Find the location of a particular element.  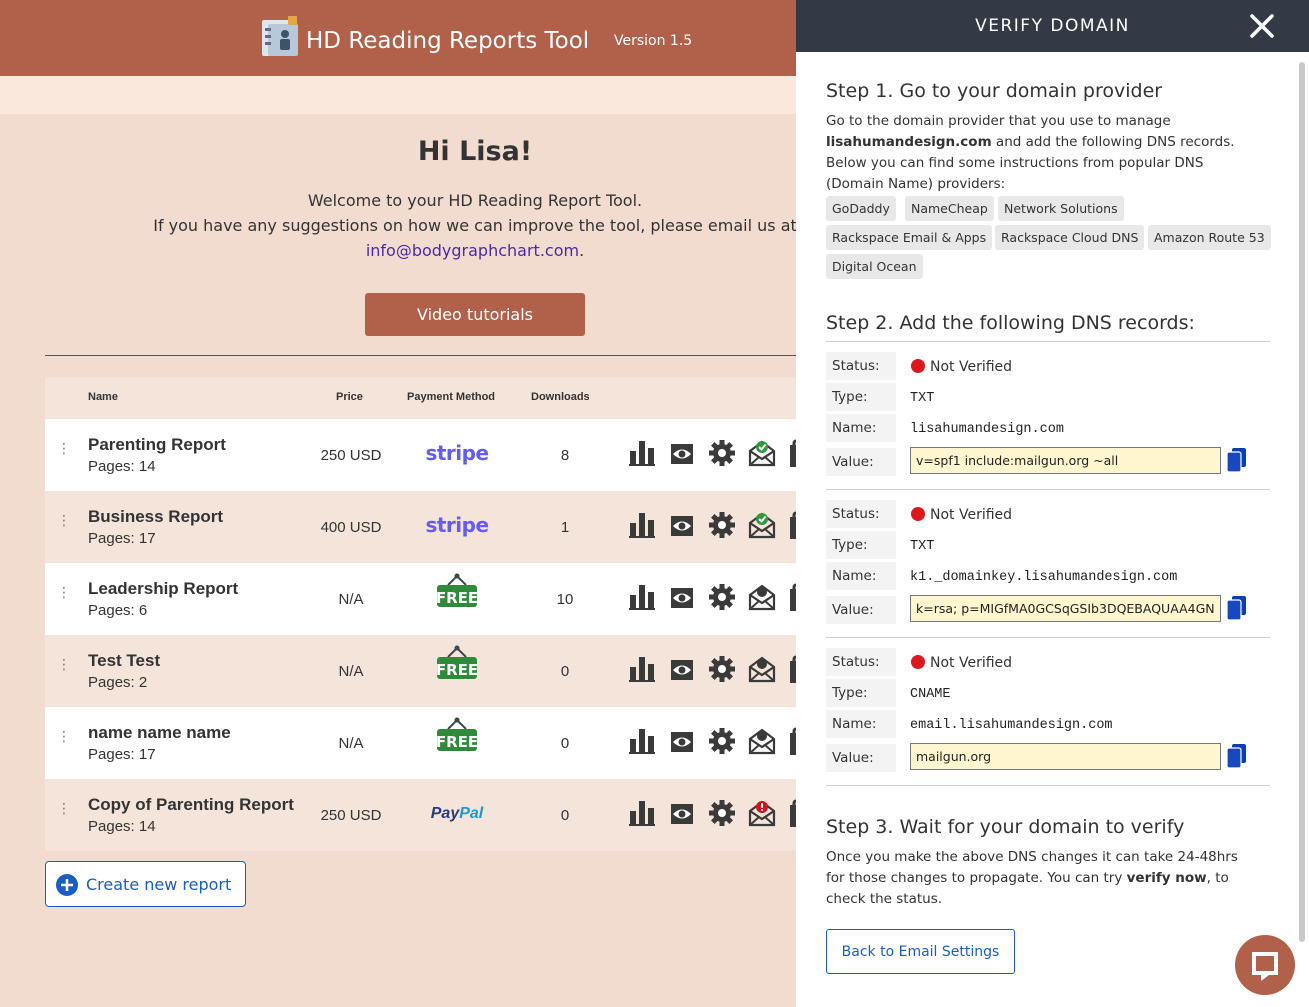

paypal-logo-pal: Pal is located at coordinates (471, 813).